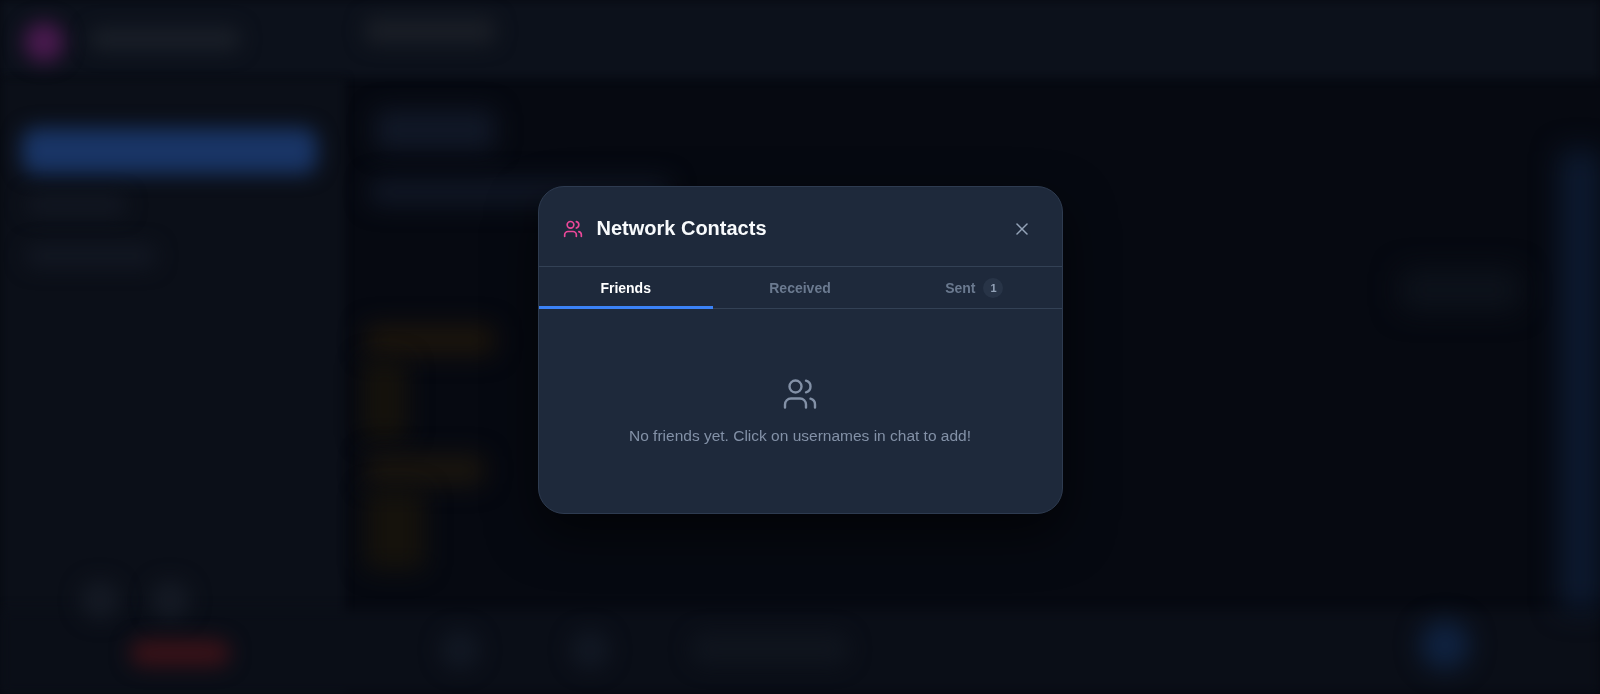 The image size is (1600, 694). What do you see at coordinates (993, 288) in the screenshot?
I see `count-badge: 1` at bounding box center [993, 288].